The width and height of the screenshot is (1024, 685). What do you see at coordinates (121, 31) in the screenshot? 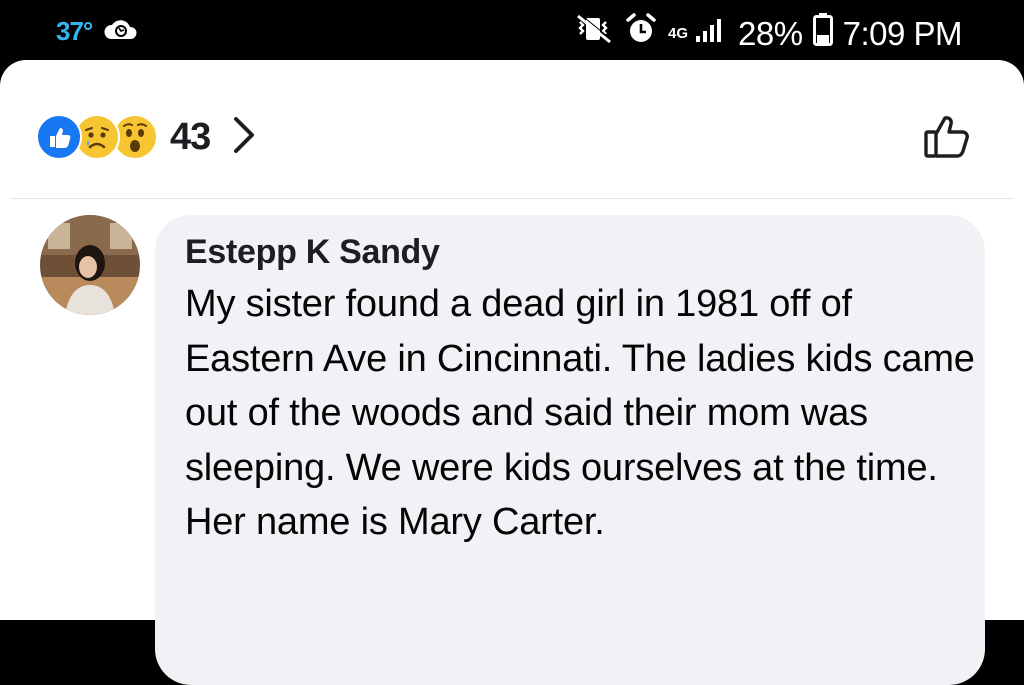
I see `cloud-icon` at bounding box center [121, 31].